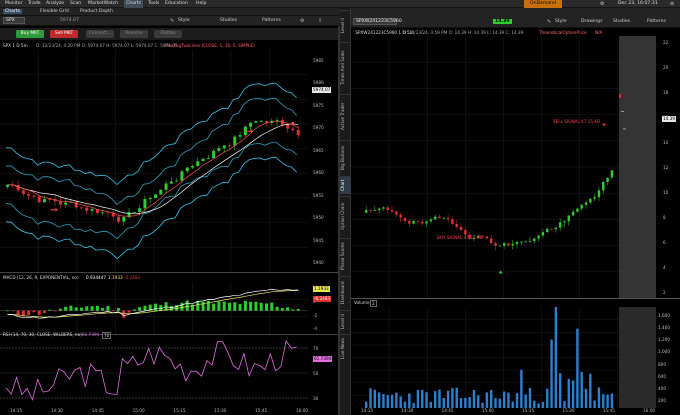 Image resolution: width=680 pixels, height=415 pixels. Describe the element at coordinates (55, 3) in the screenshot. I see `menu-analyze: Analyze` at that location.